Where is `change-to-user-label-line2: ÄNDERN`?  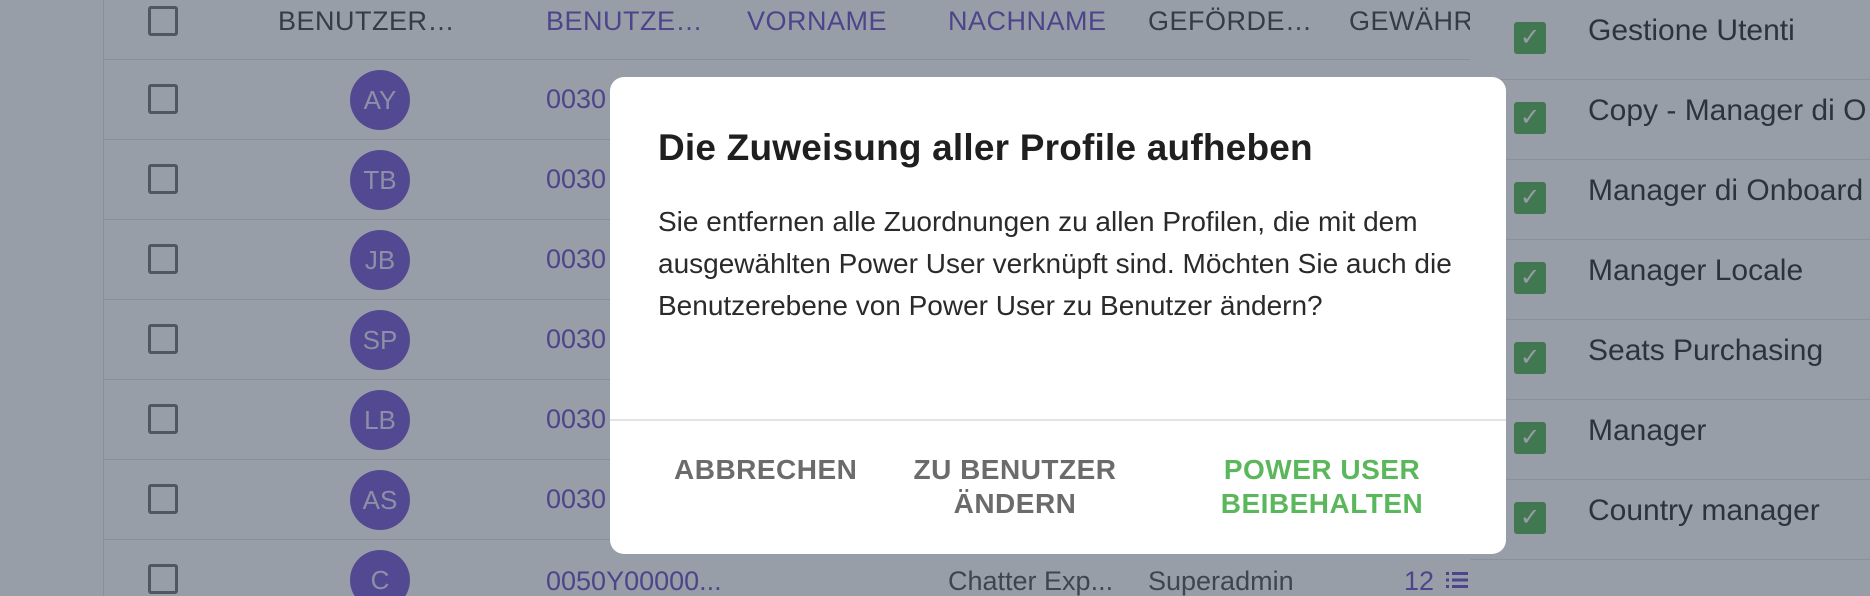
change-to-user-label-line2: ÄNDERN is located at coordinates (1015, 503).